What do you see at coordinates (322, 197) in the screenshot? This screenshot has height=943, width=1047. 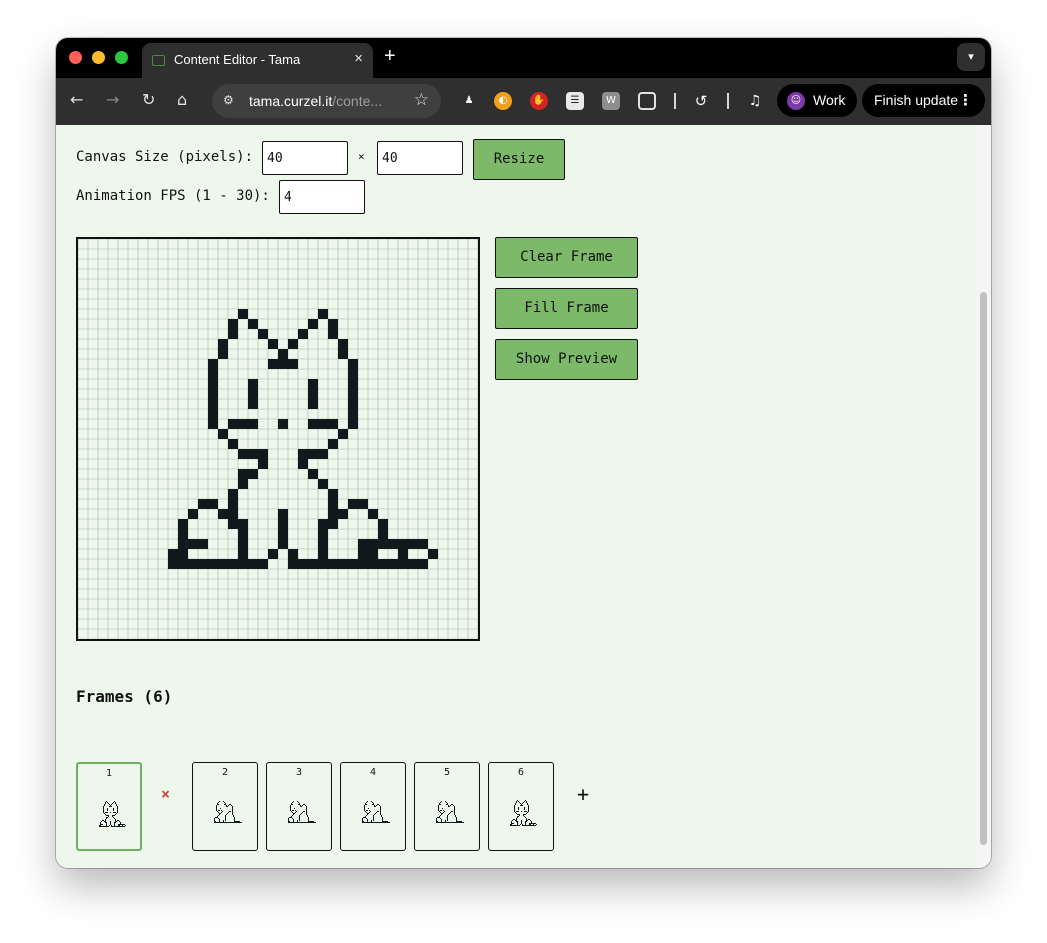 I see `fps-input` at bounding box center [322, 197].